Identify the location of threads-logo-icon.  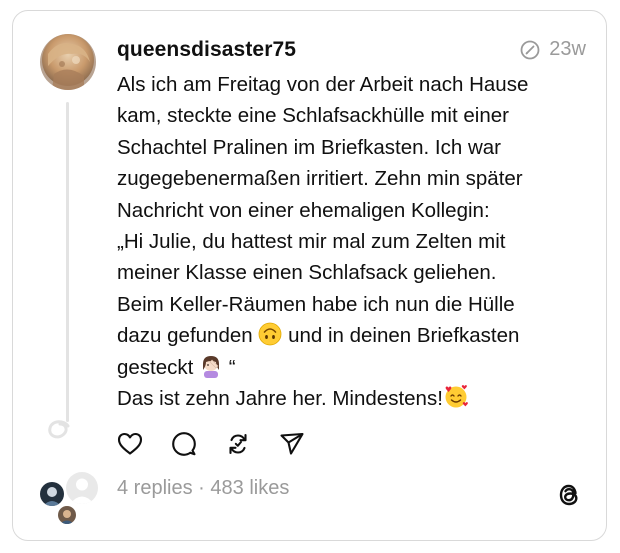
(569, 495).